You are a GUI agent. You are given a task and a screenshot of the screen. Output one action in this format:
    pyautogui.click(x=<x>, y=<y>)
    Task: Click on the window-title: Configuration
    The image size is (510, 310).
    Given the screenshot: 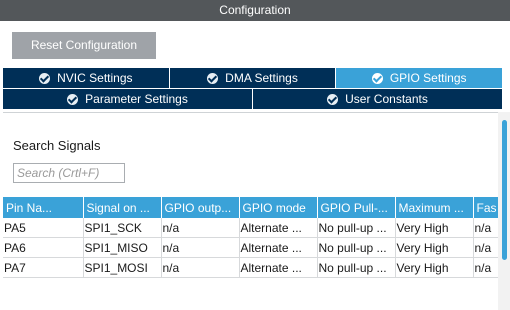 What is the action you would take?
    pyautogui.click(x=255, y=10)
    